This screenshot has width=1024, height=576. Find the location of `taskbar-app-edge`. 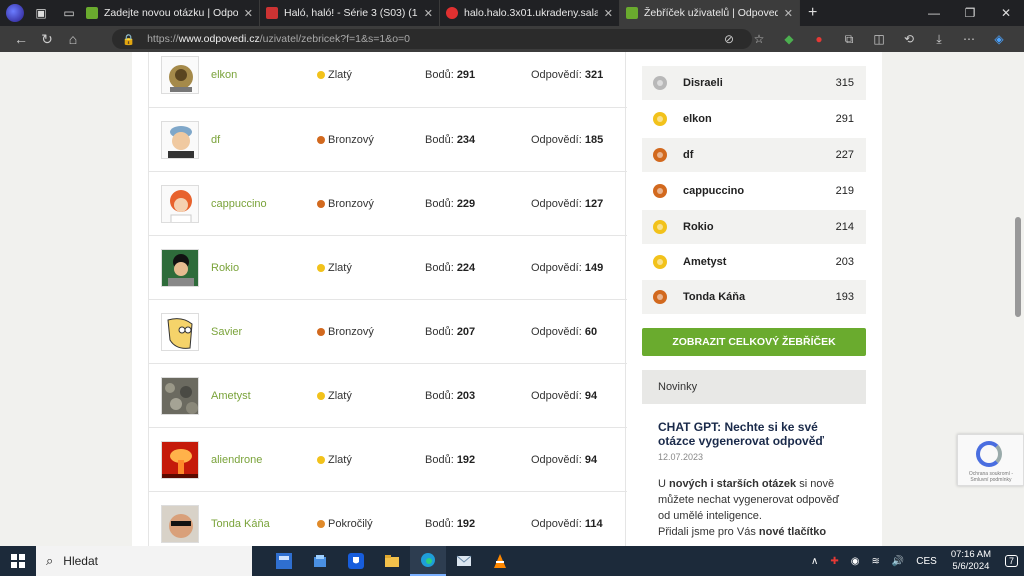

taskbar-app-edge is located at coordinates (428, 561).